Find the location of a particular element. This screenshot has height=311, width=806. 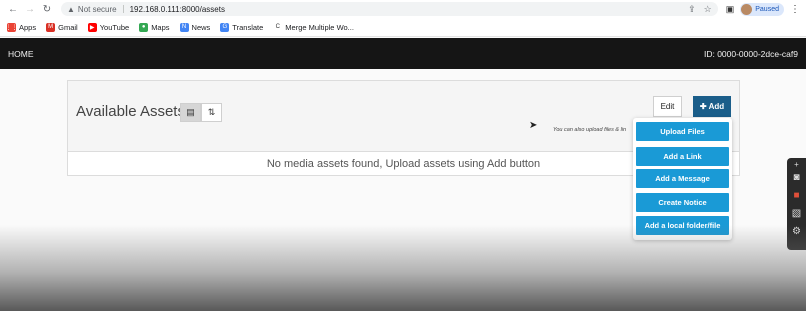

screen-recorder-toolbar: + ◙ ■ ▧ ⚙ is located at coordinates (796, 204).